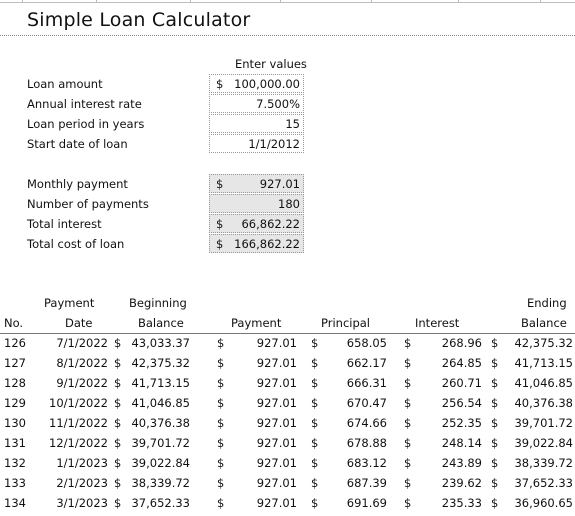  Describe the element at coordinates (139, 20) in the screenshot. I see `page-title: Simple Loan Calculator` at that location.